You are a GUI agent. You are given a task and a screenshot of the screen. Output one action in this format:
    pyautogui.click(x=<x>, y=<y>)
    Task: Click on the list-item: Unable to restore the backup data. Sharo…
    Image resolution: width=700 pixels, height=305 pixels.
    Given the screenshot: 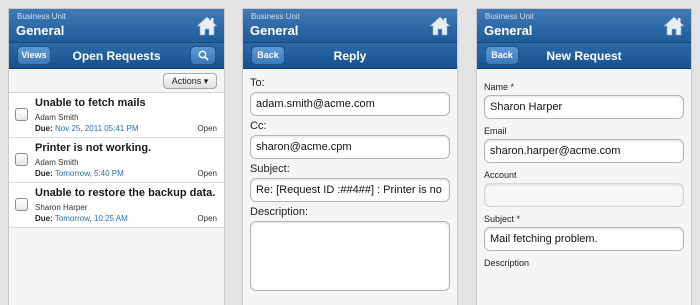 What is the action you would take?
    pyautogui.click(x=116, y=205)
    